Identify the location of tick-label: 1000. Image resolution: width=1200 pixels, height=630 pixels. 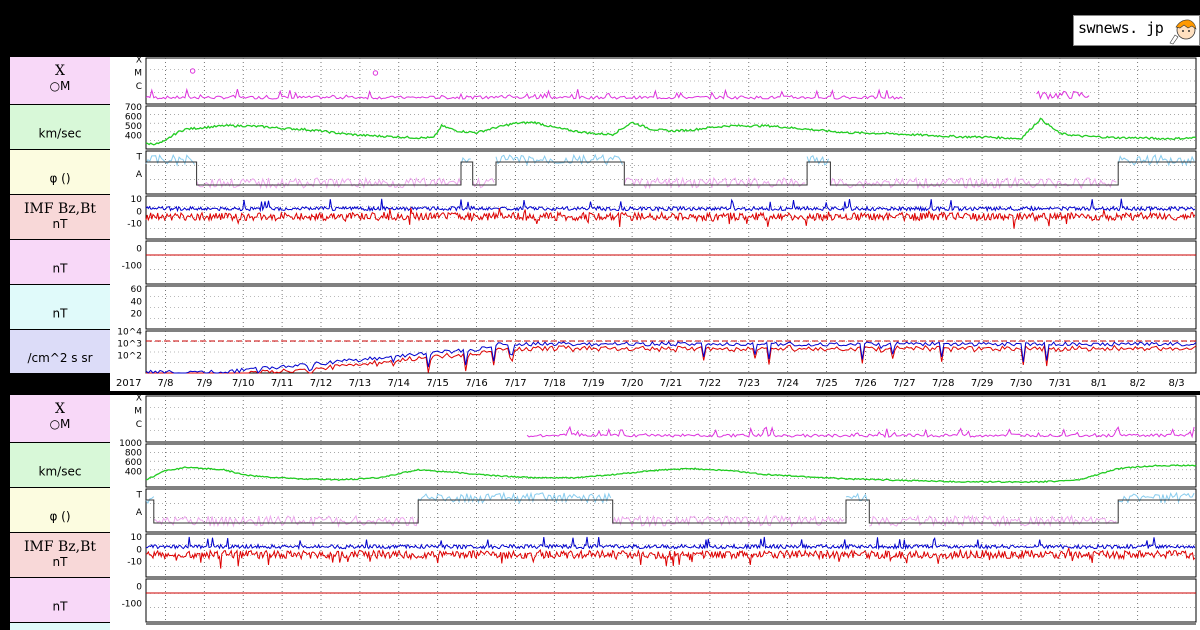
(130, 444).